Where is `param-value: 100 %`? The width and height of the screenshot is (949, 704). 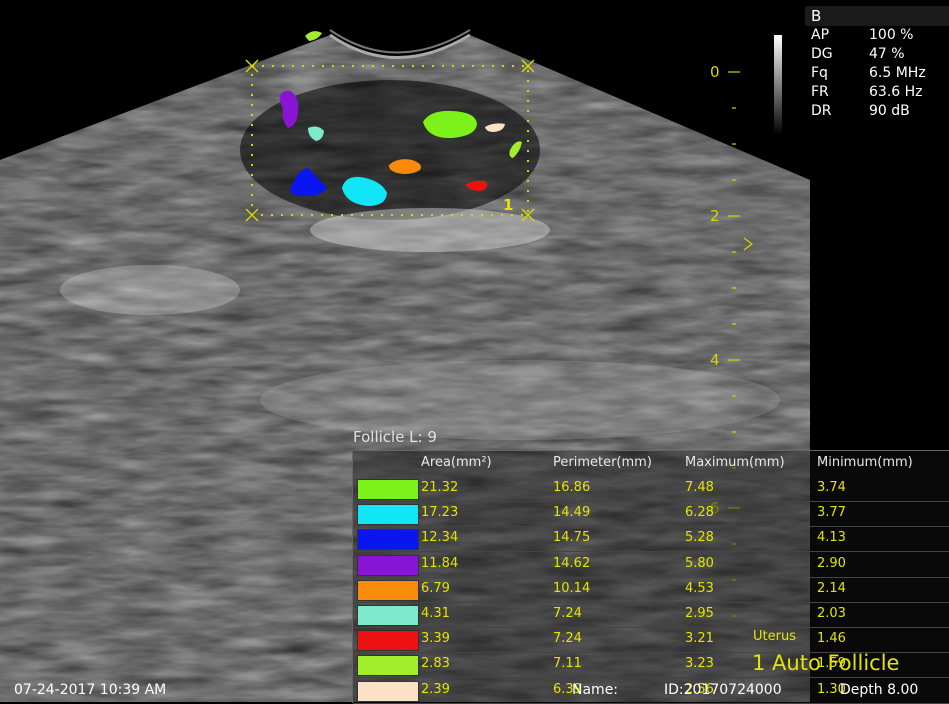 param-value: 100 % is located at coordinates (891, 35).